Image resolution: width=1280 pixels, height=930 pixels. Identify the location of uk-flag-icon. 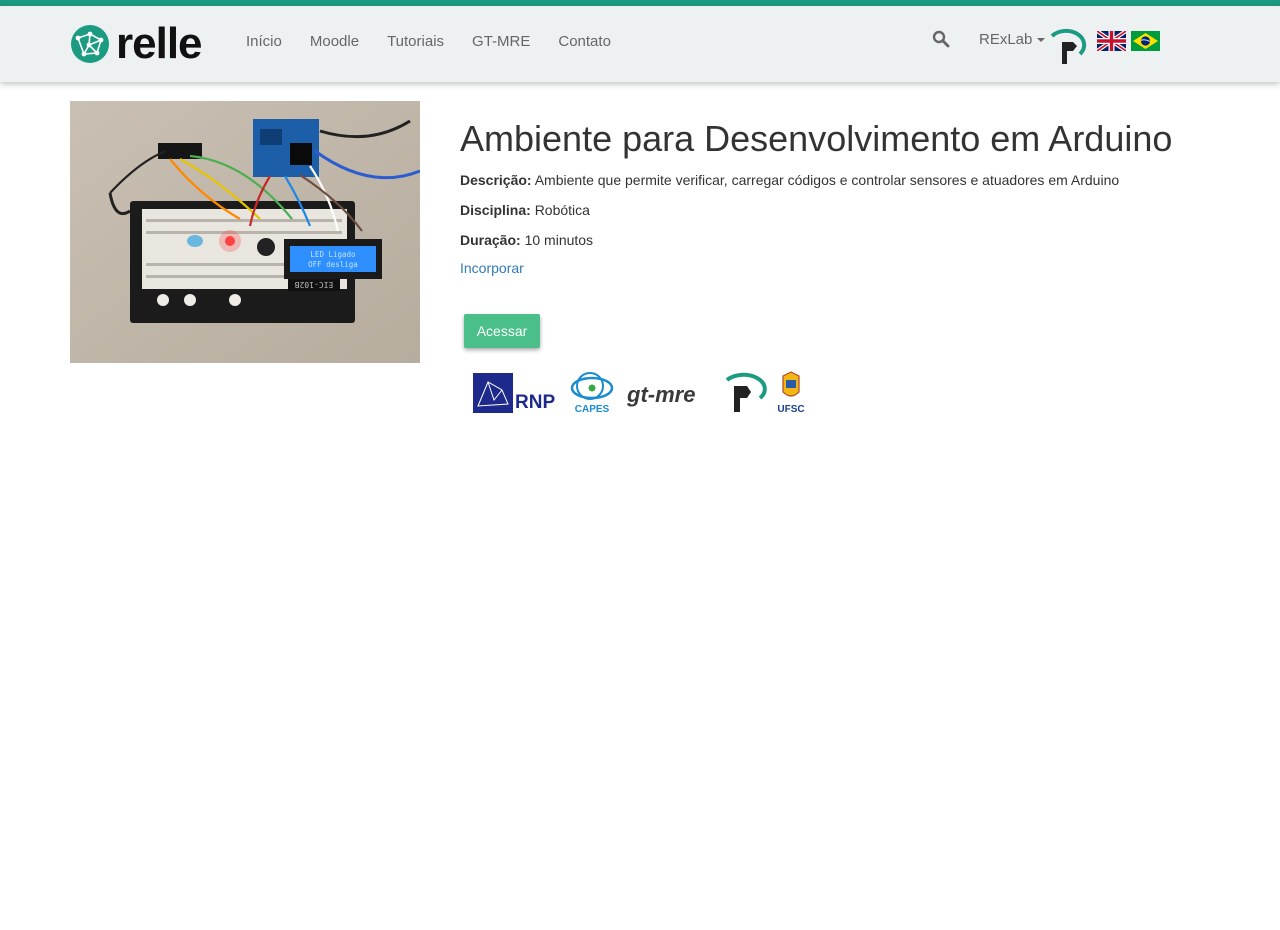
(1111, 41).